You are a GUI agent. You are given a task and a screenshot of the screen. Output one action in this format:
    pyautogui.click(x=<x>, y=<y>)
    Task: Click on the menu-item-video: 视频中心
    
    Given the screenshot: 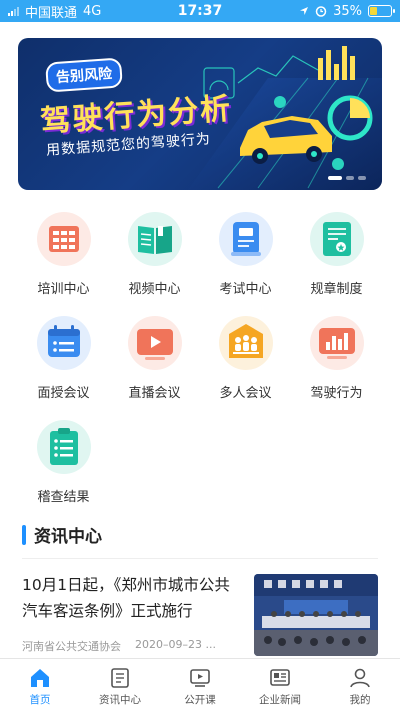 What is the action you would take?
    pyautogui.click(x=154, y=256)
    